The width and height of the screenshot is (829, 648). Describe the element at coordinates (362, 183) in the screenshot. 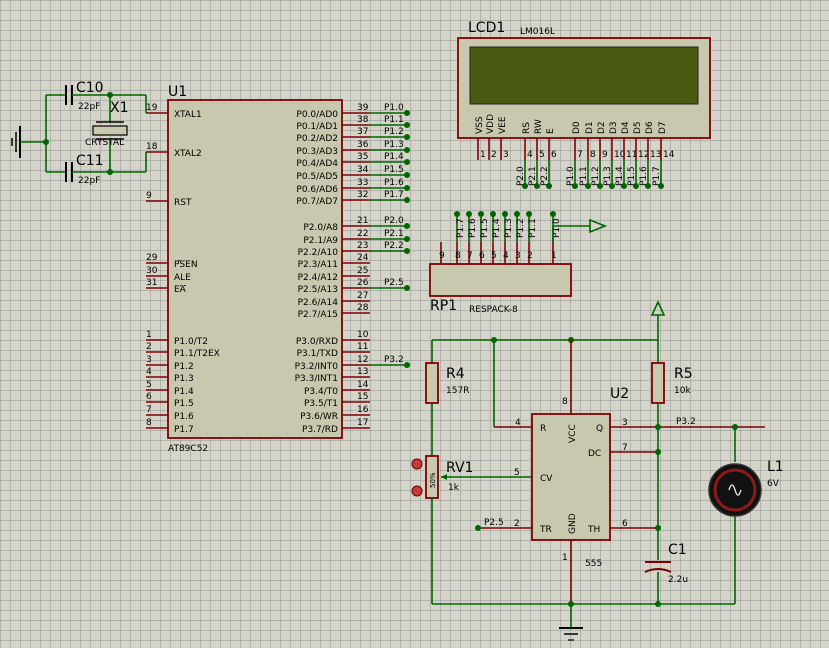

I see `u1-pin-num: 33` at that location.